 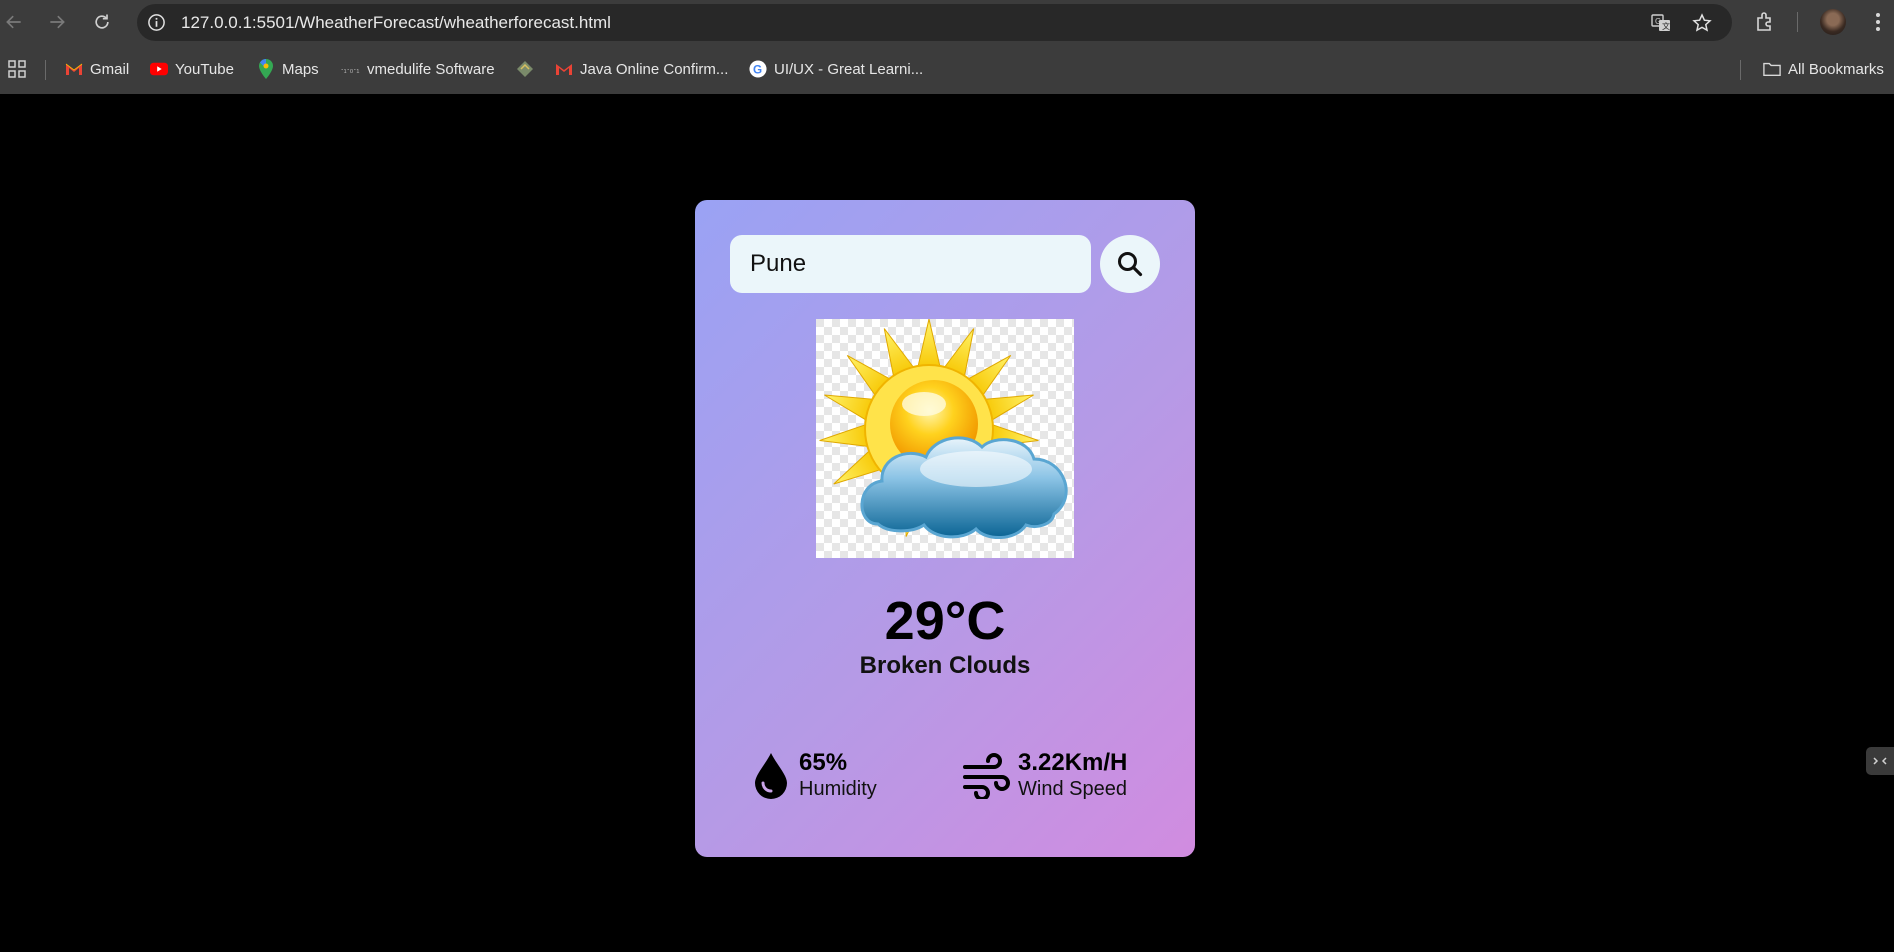 I want to click on vmedulife-icon: ·₁·₀·₁, so click(x=350, y=69).